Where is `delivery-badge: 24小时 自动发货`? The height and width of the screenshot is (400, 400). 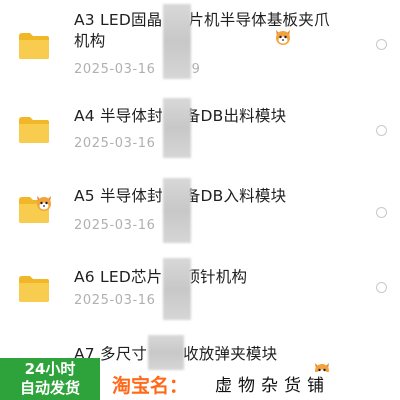 delivery-badge: 24小时 自动发货 is located at coordinates (50, 379).